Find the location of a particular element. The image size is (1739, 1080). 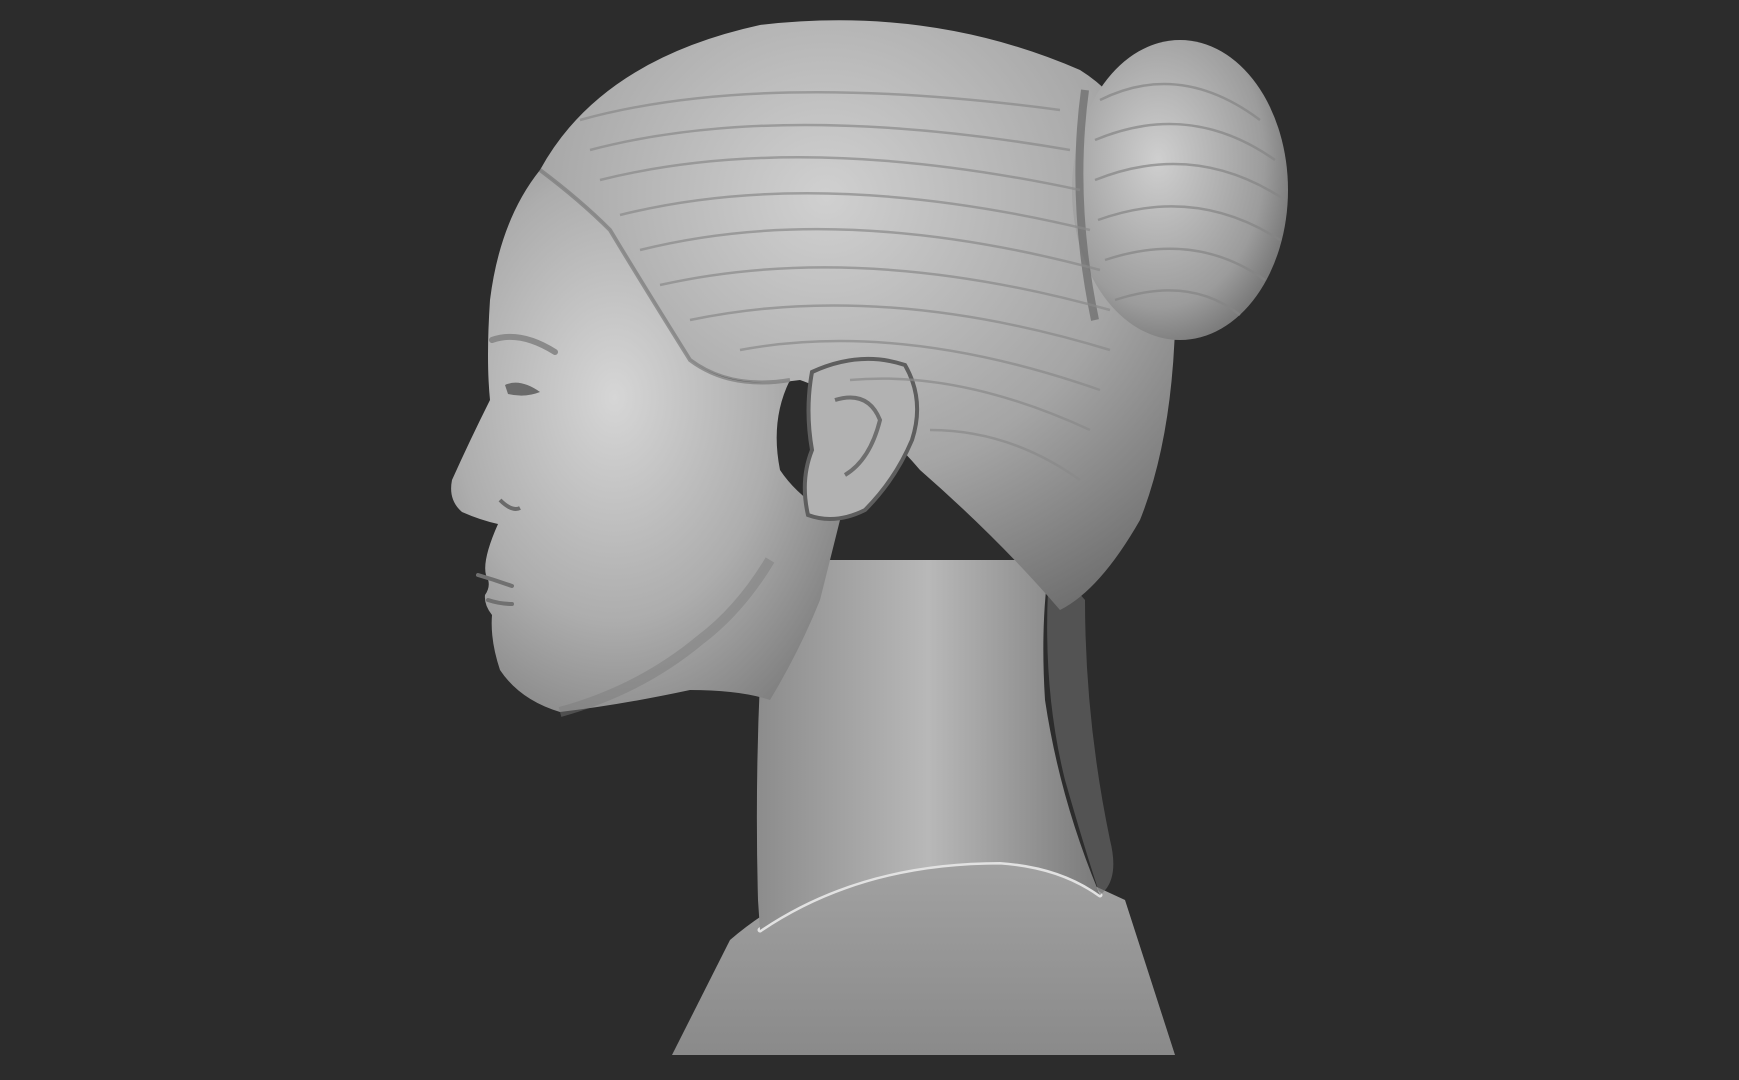

ear is located at coordinates (861, 438).